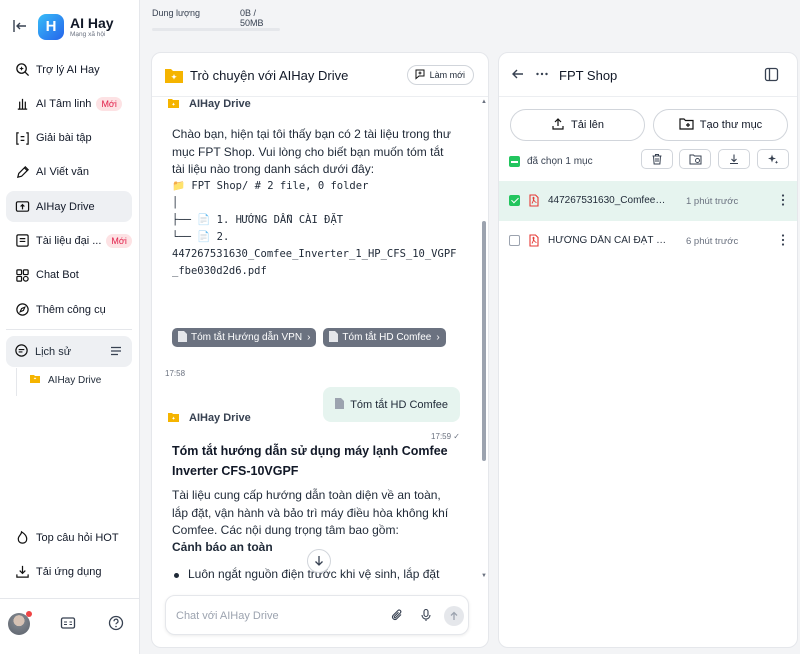 The width and height of the screenshot is (800, 654). I want to click on sidebar-item-label: Top câu hỏi HOT, so click(77, 537).